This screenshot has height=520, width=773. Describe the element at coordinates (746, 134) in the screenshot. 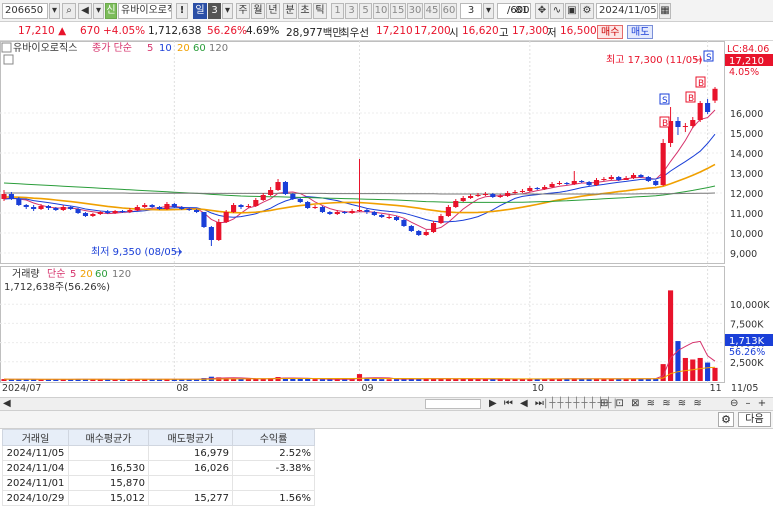

I see `price-axis-tick: 15,000` at that location.